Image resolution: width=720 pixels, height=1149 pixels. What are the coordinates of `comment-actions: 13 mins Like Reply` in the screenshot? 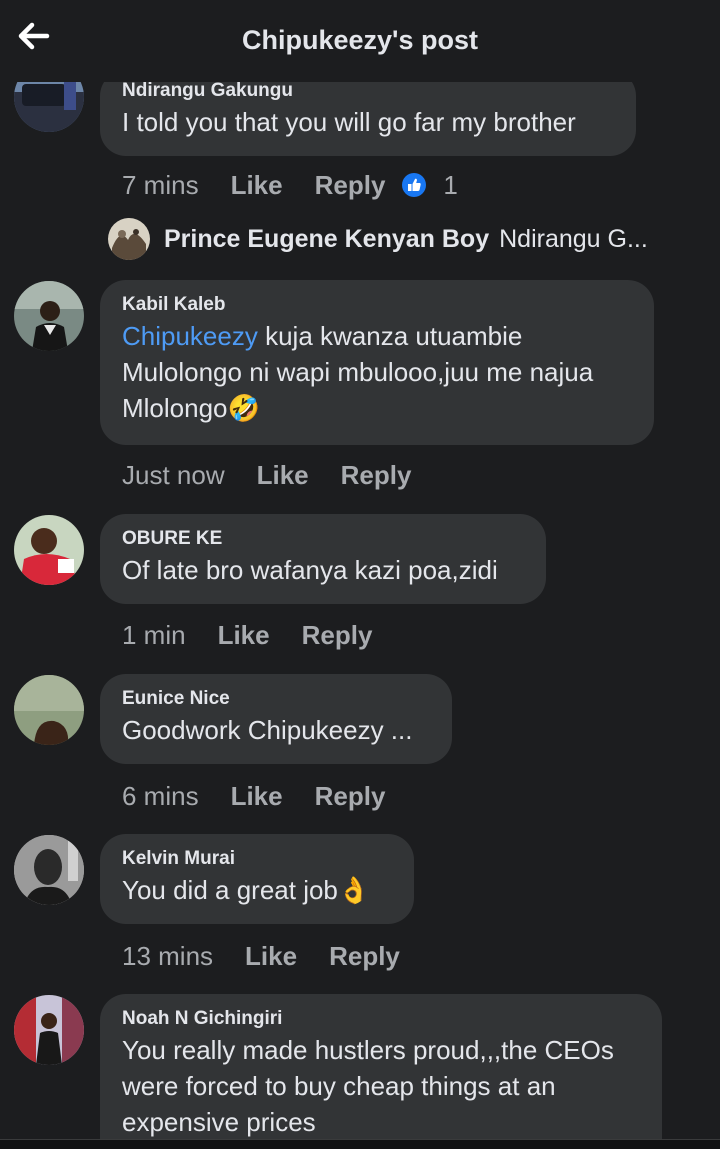 It's located at (261, 956).